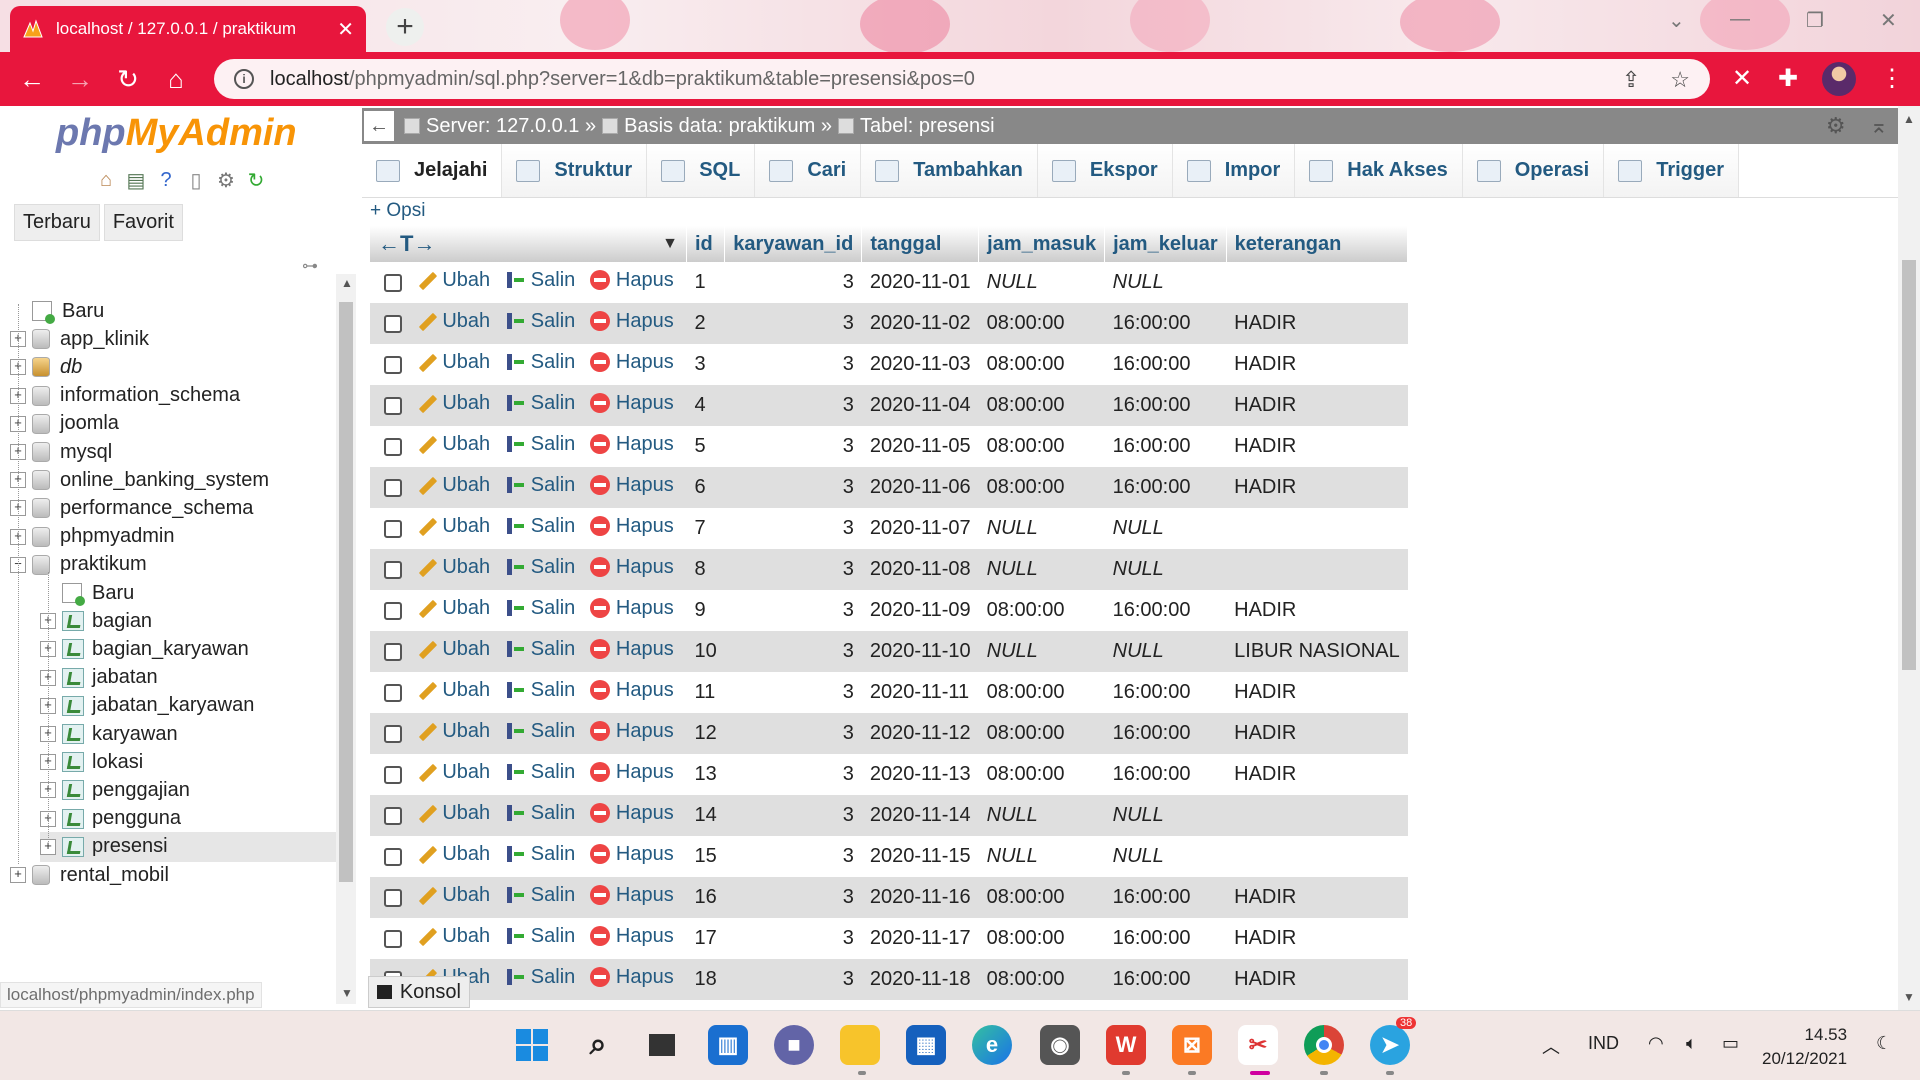 This screenshot has height=1080, width=1920. What do you see at coordinates (920, 979) in the screenshot?
I see `cell-tanggal: 2020-11-18` at bounding box center [920, 979].